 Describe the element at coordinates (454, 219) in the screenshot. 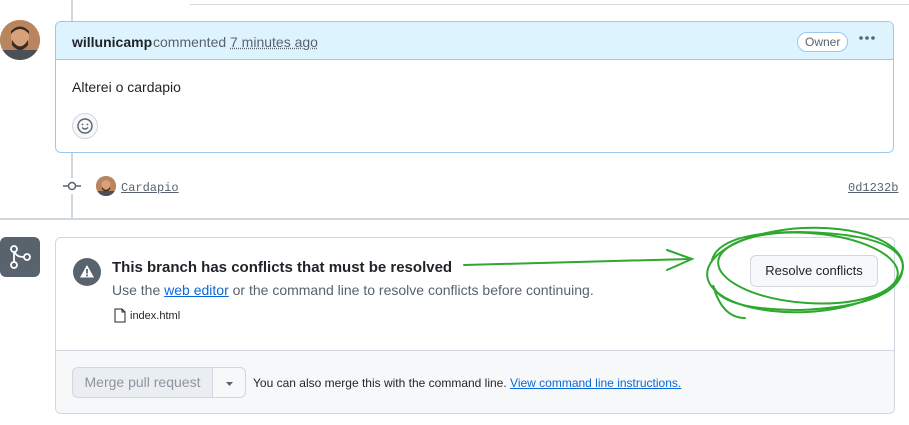

I see `timeline-divider` at that location.